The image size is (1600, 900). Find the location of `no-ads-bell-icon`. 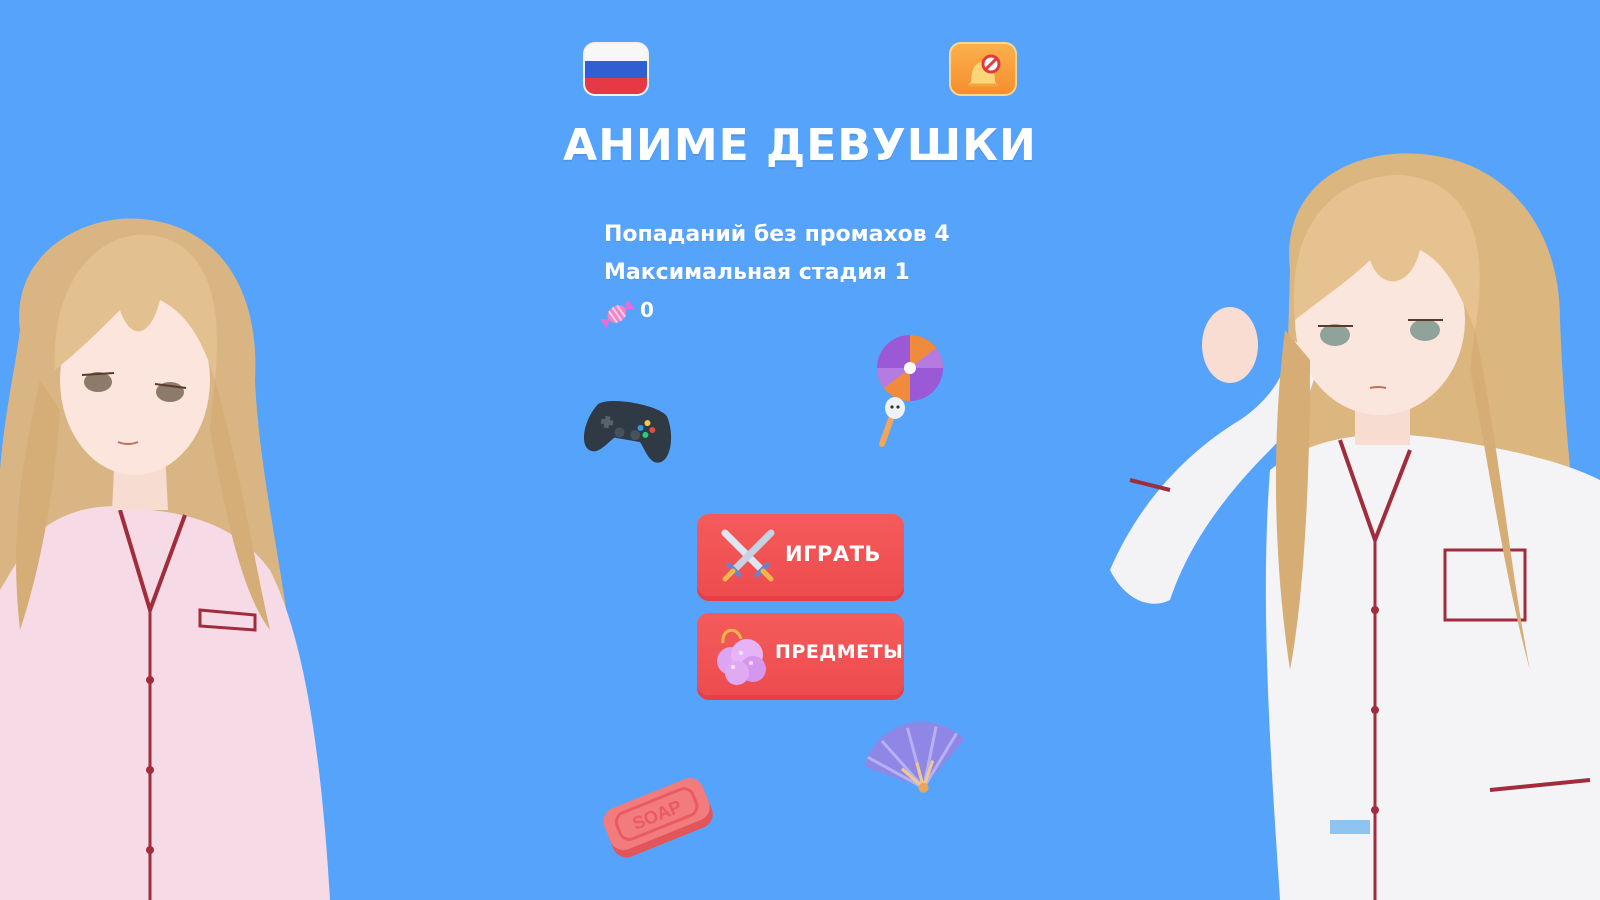

no-ads-bell-icon is located at coordinates (984, 70).